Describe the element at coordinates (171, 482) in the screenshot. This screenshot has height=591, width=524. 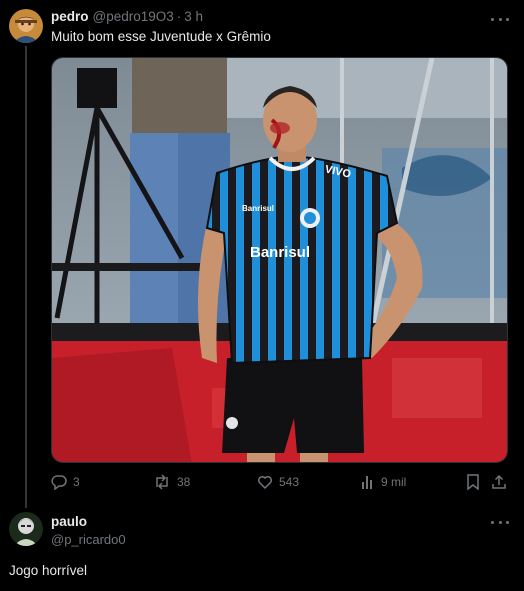
I see `repost-button: 38` at that location.